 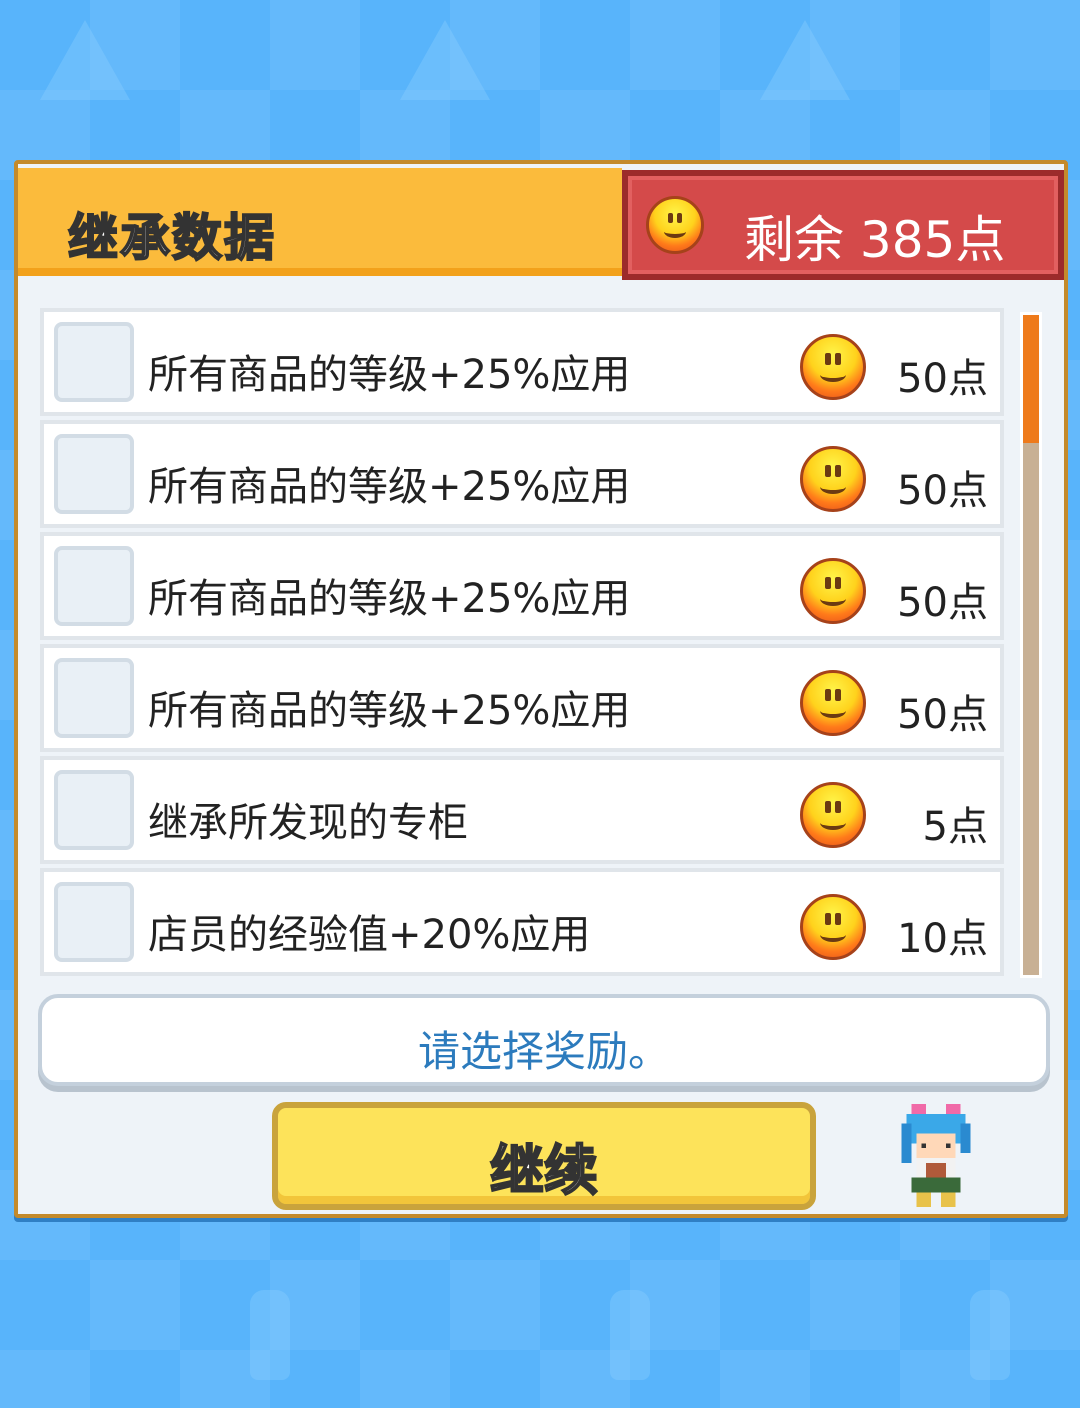 I want to click on list-scrollbar, so click(x=1031, y=645).